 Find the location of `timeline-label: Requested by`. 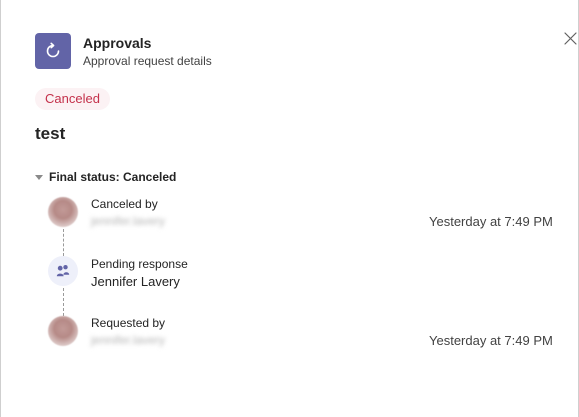

timeline-label: Requested by is located at coordinates (128, 323).